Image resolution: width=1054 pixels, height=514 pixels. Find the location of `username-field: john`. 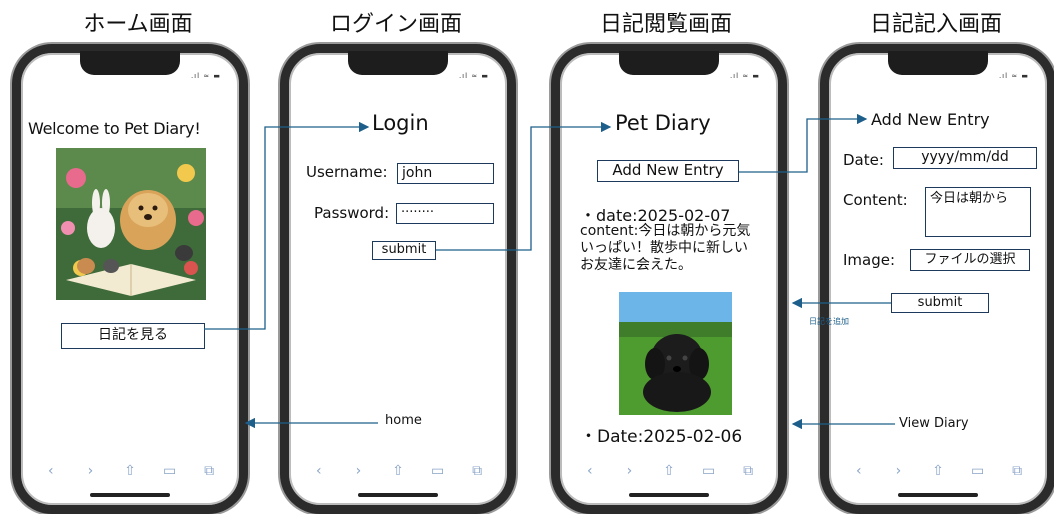

username-field: john is located at coordinates (445, 173).